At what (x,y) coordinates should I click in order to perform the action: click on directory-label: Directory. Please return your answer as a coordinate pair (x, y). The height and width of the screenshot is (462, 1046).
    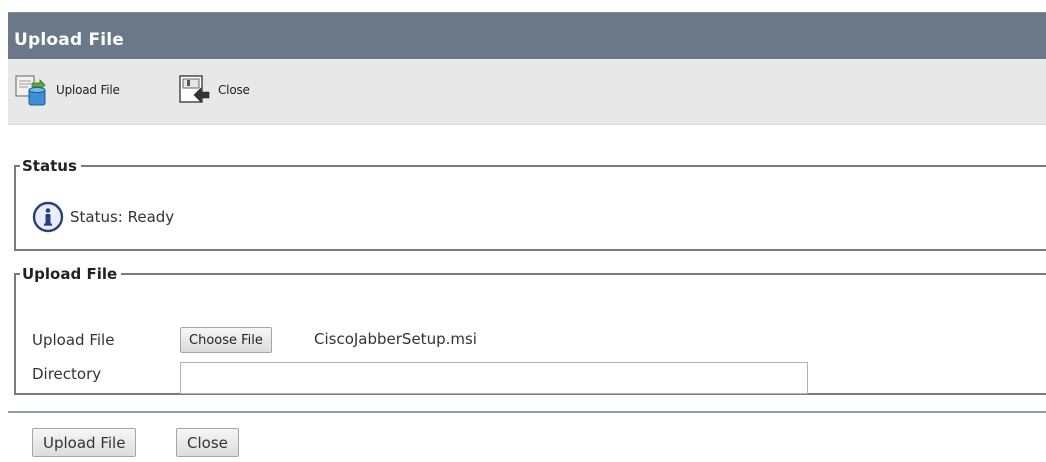
    Looking at the image, I should click on (67, 374).